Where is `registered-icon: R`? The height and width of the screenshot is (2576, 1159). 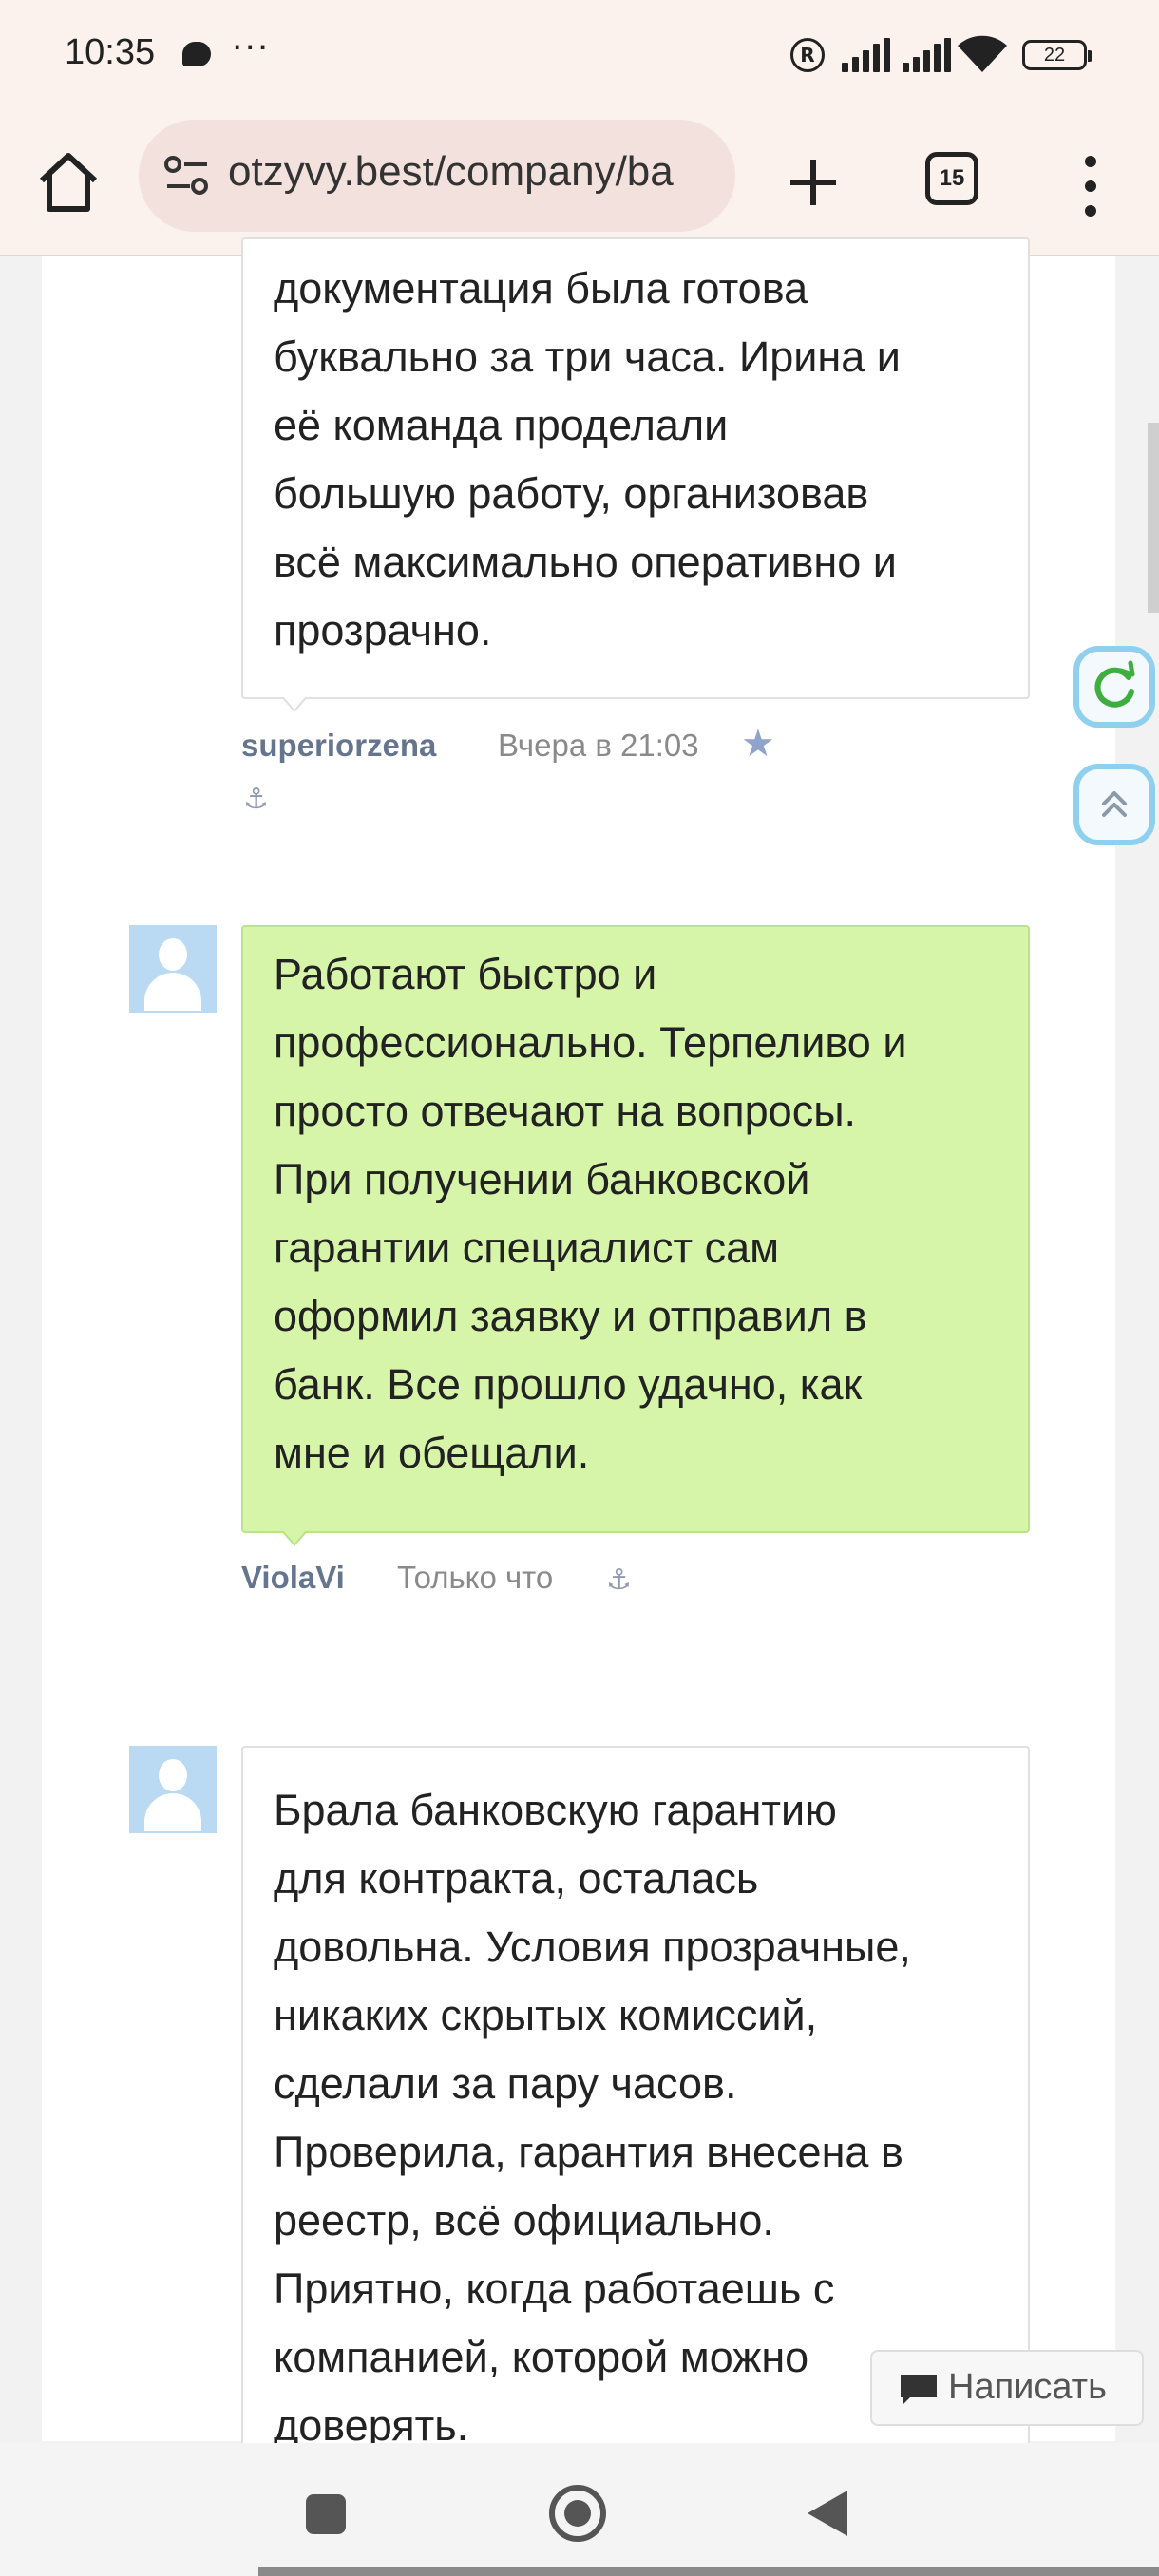 registered-icon: R is located at coordinates (807, 55).